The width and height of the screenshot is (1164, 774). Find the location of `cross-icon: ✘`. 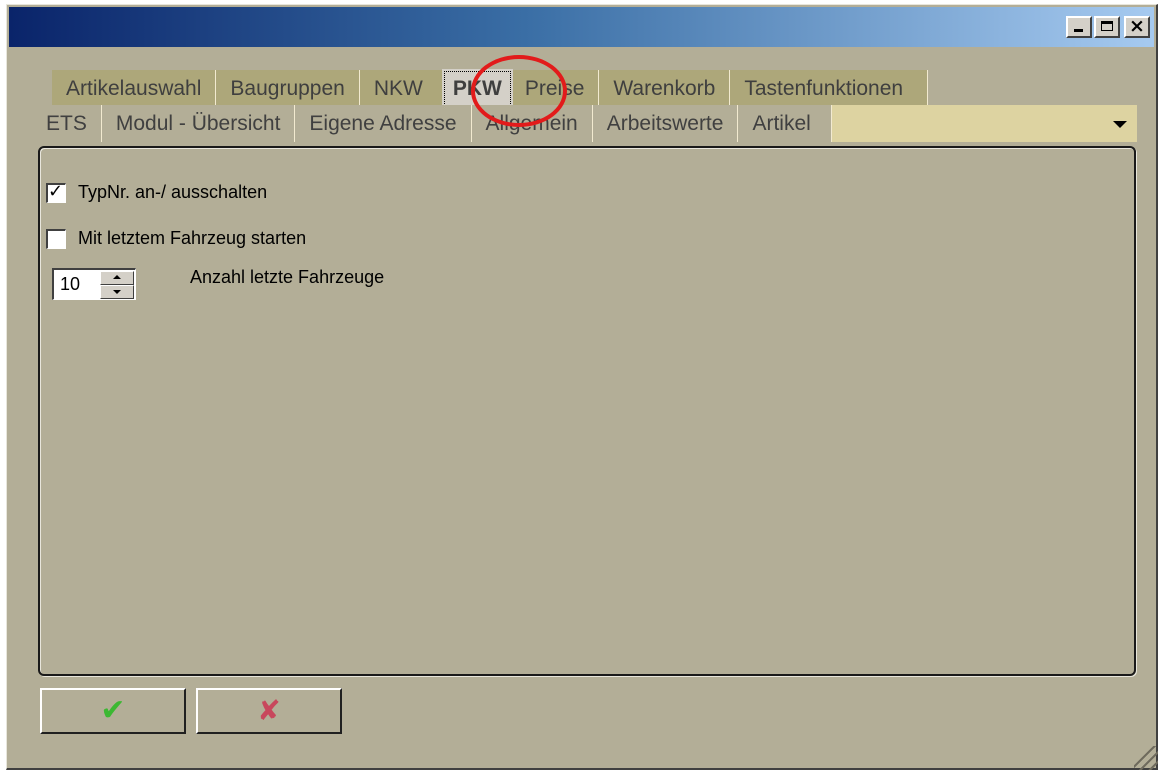

cross-icon: ✘ is located at coordinates (269, 710).